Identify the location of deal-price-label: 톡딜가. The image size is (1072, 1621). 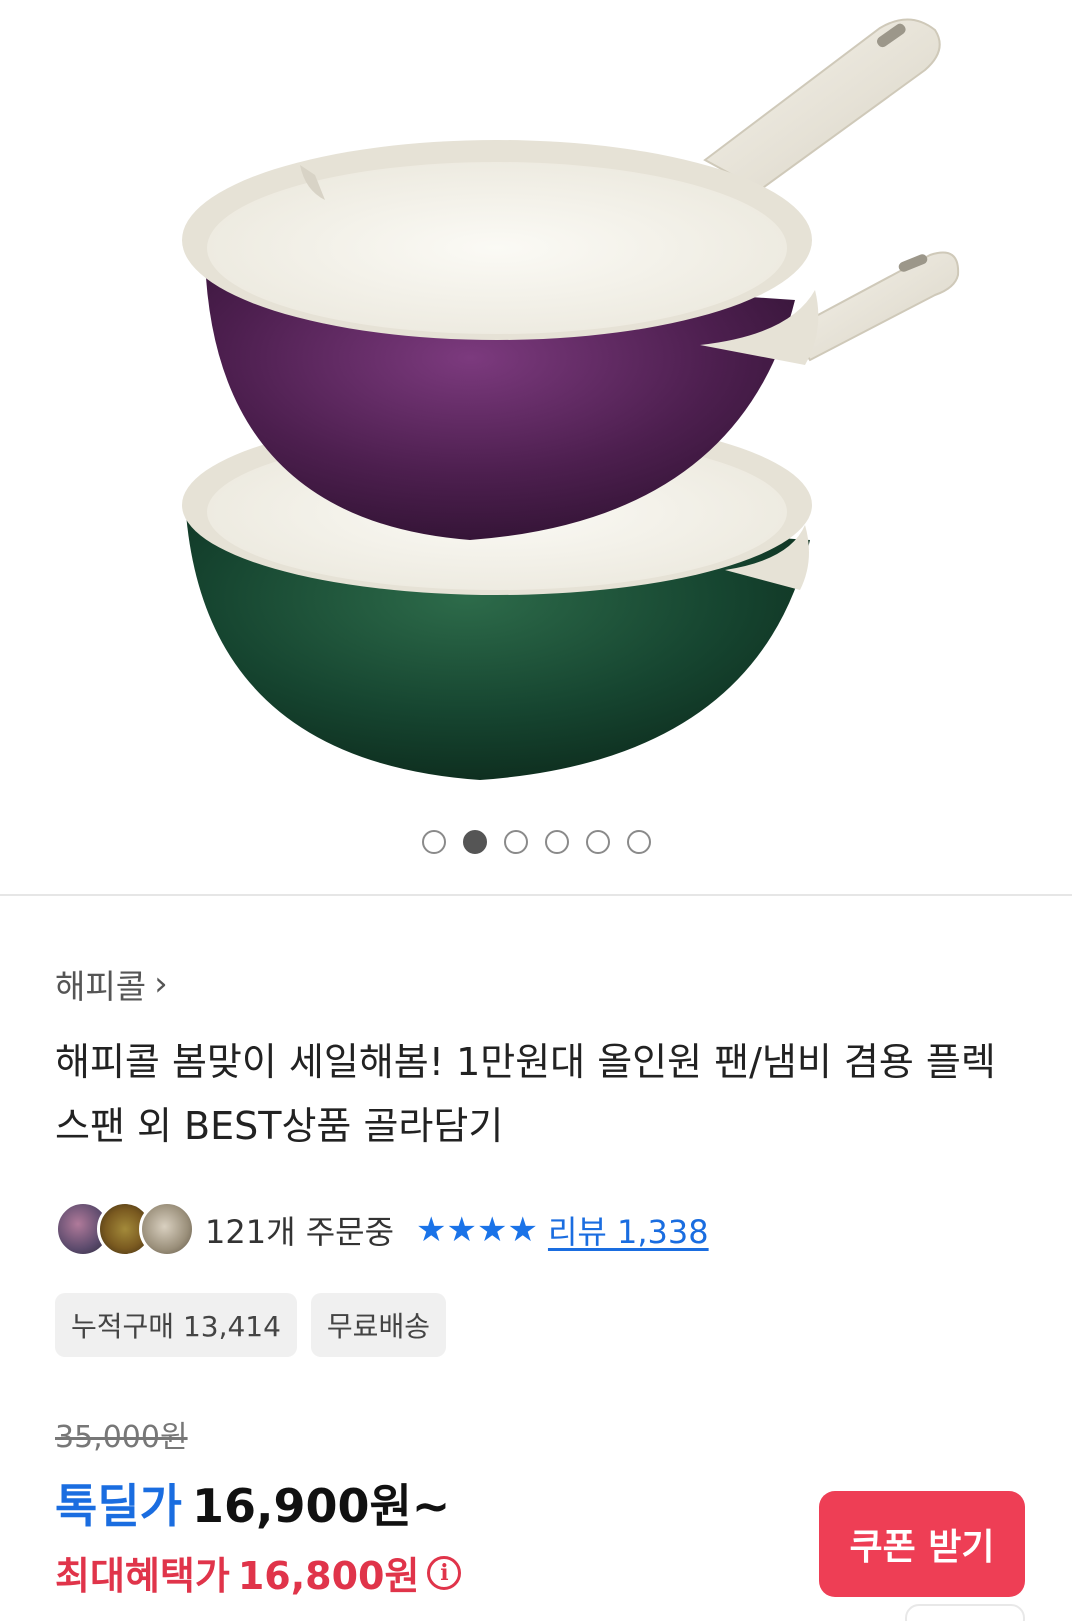
(118, 1506).